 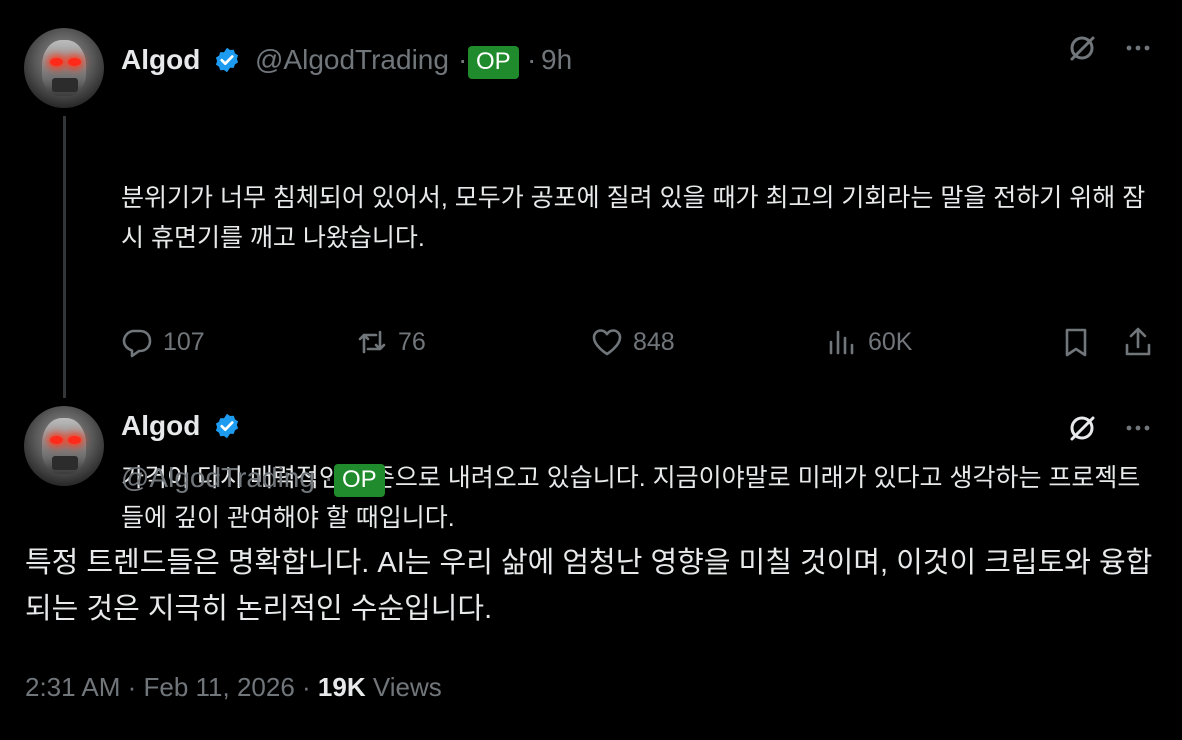 What do you see at coordinates (341, 687) in the screenshot?
I see `post-views-count: 19K` at bounding box center [341, 687].